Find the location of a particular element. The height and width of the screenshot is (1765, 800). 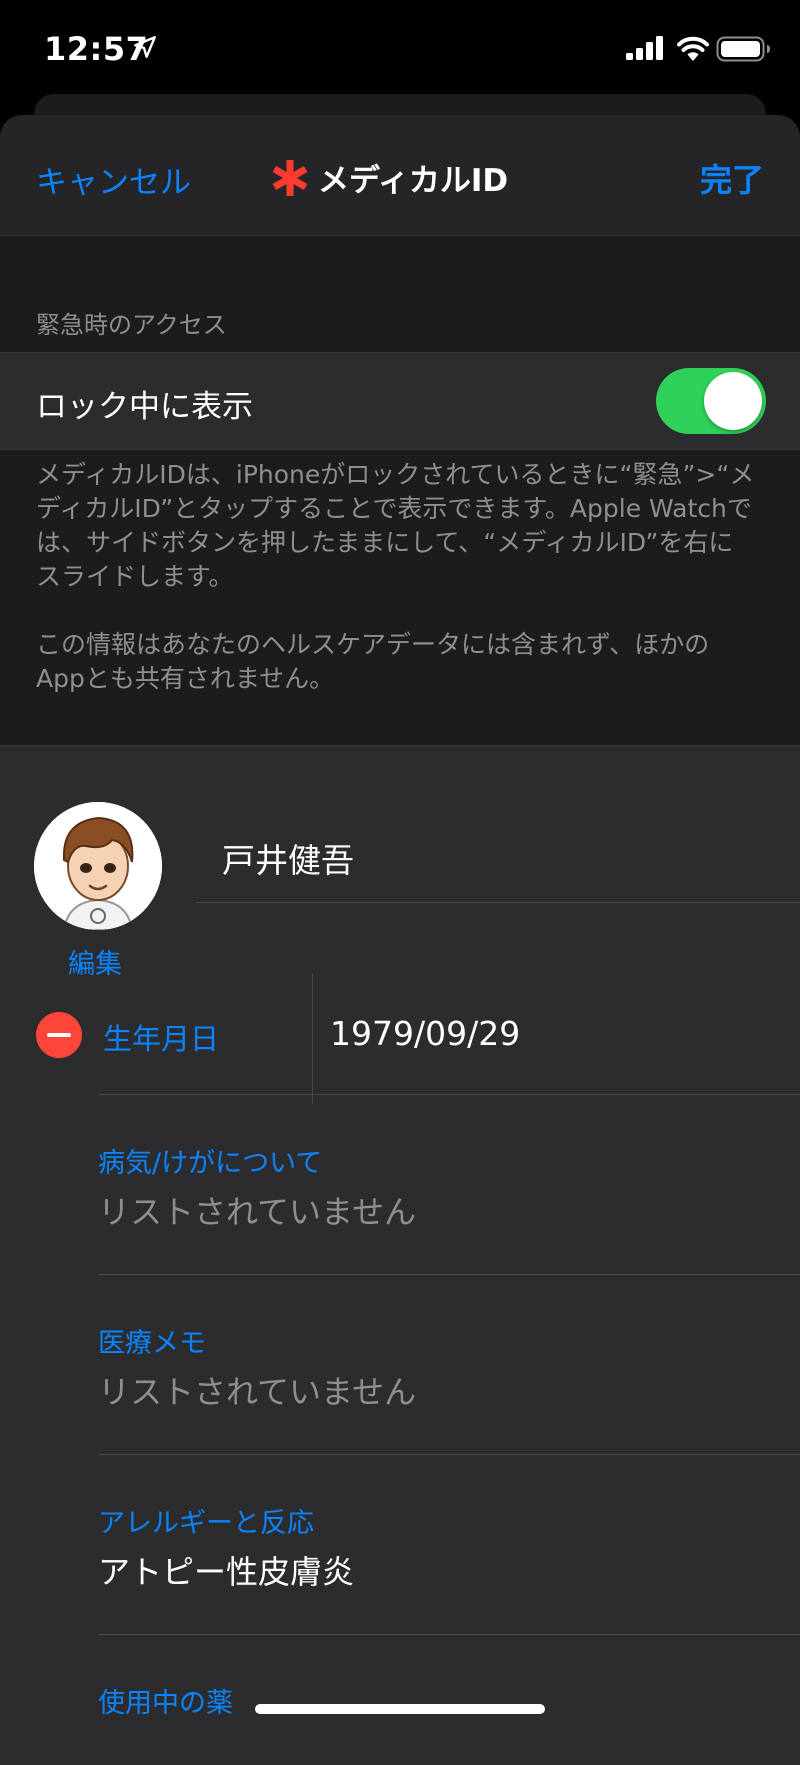

field-label: アレルギーと反応 is located at coordinates (206, 1523).